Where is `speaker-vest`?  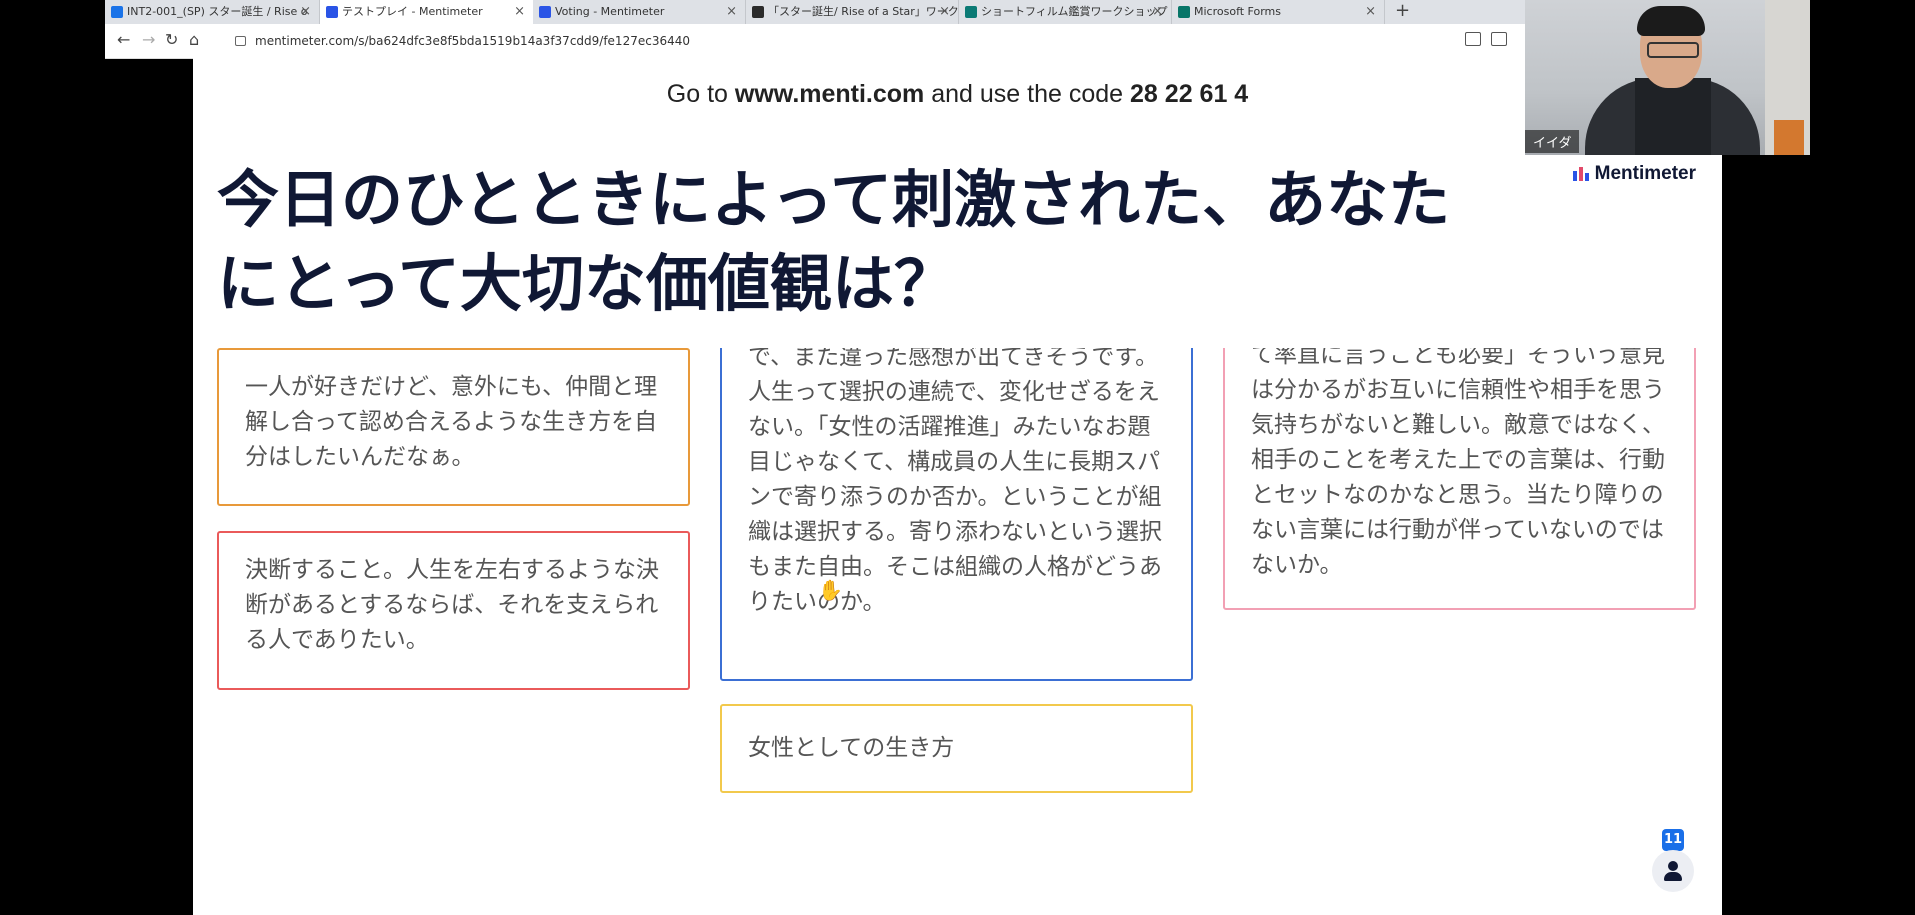
speaker-vest is located at coordinates (1673, 116).